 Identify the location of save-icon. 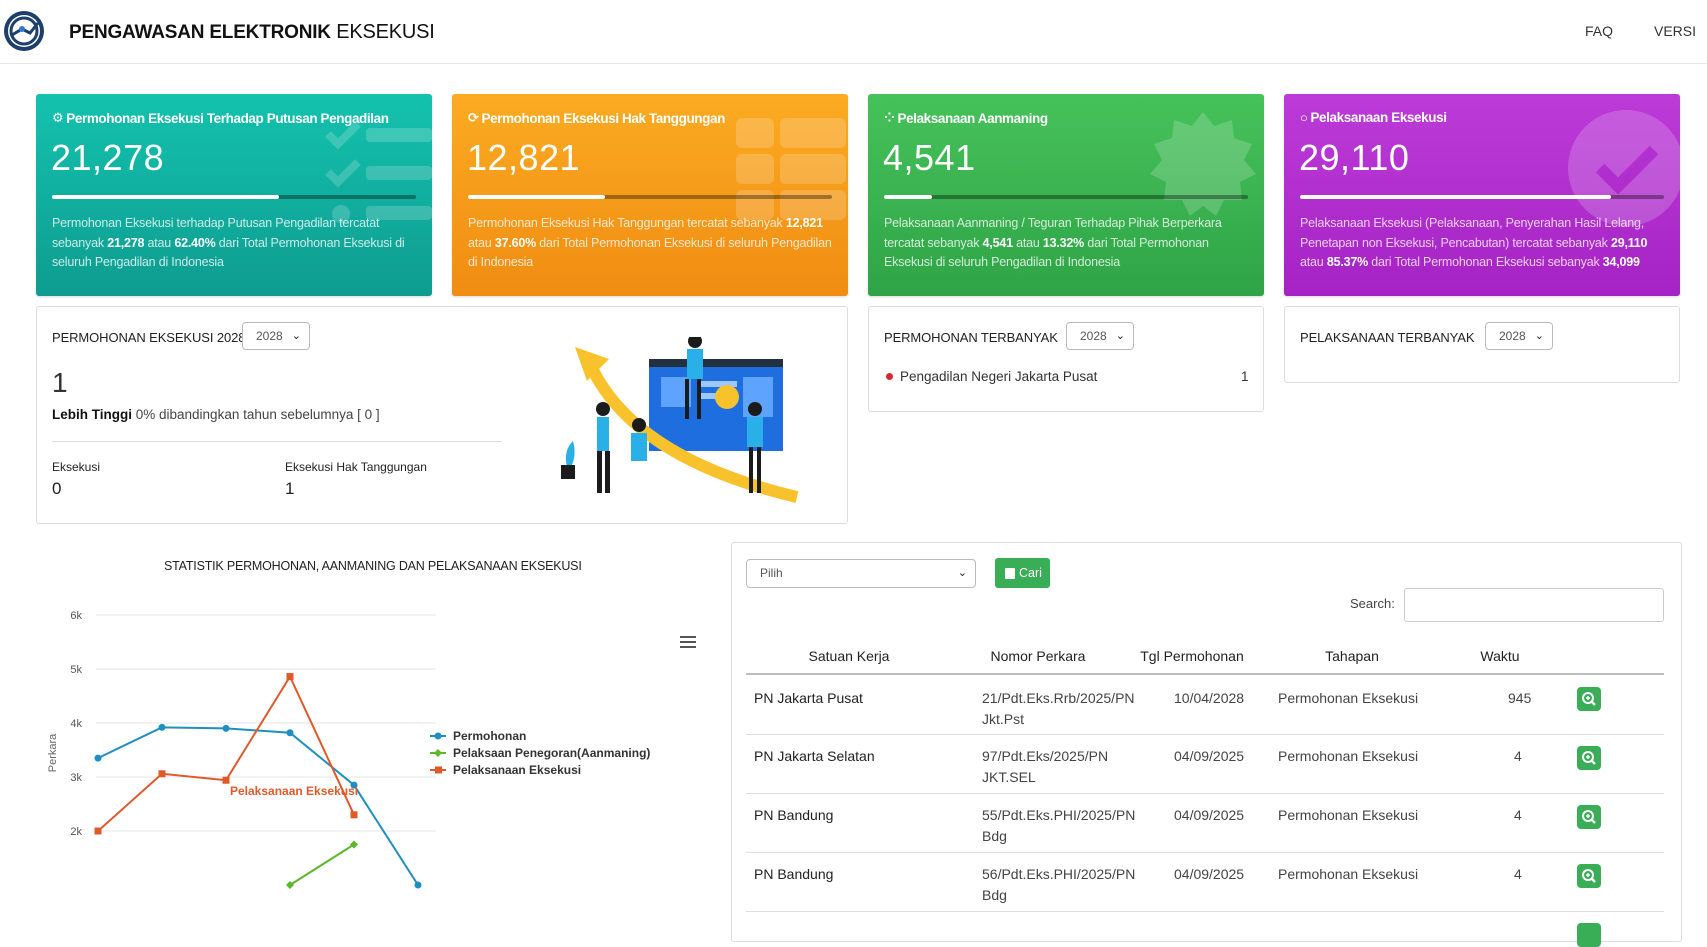
(1010, 573).